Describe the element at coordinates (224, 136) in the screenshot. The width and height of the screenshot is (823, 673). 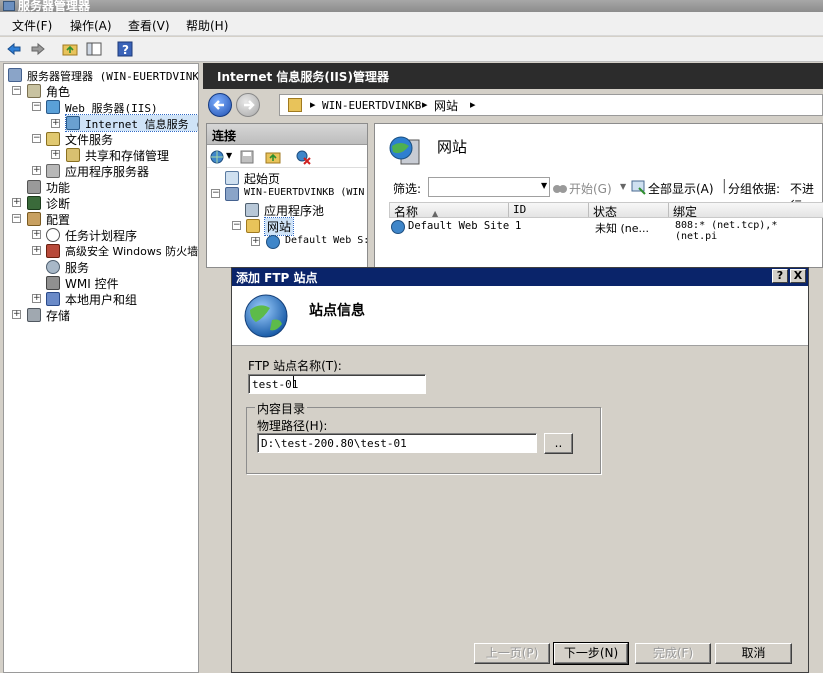
I see `connections-title: 连接` at that location.